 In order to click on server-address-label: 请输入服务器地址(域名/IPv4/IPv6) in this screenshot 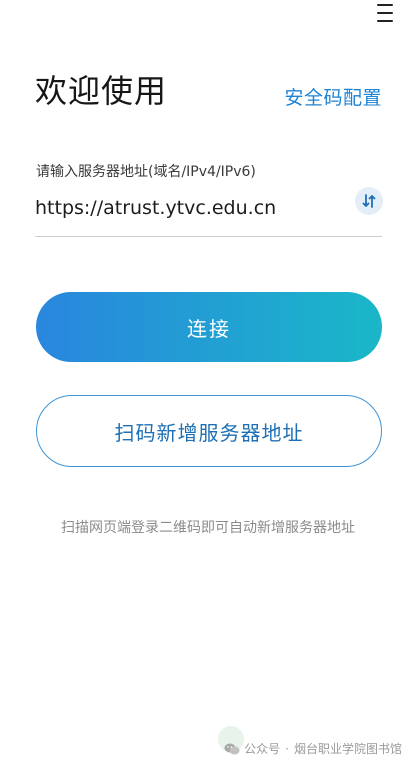, I will do `click(146, 172)`.